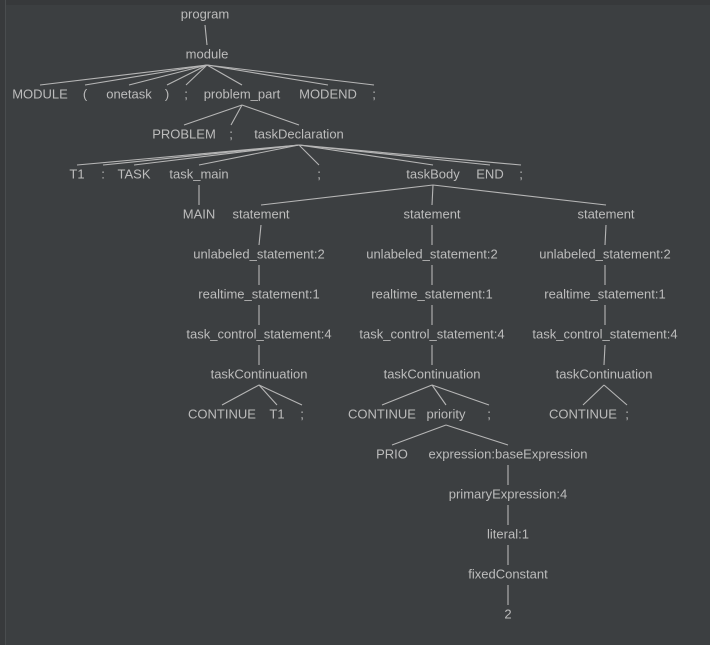 The image size is (710, 645). I want to click on tree-node-CONTINUE3: CONTINUE, so click(583, 413).